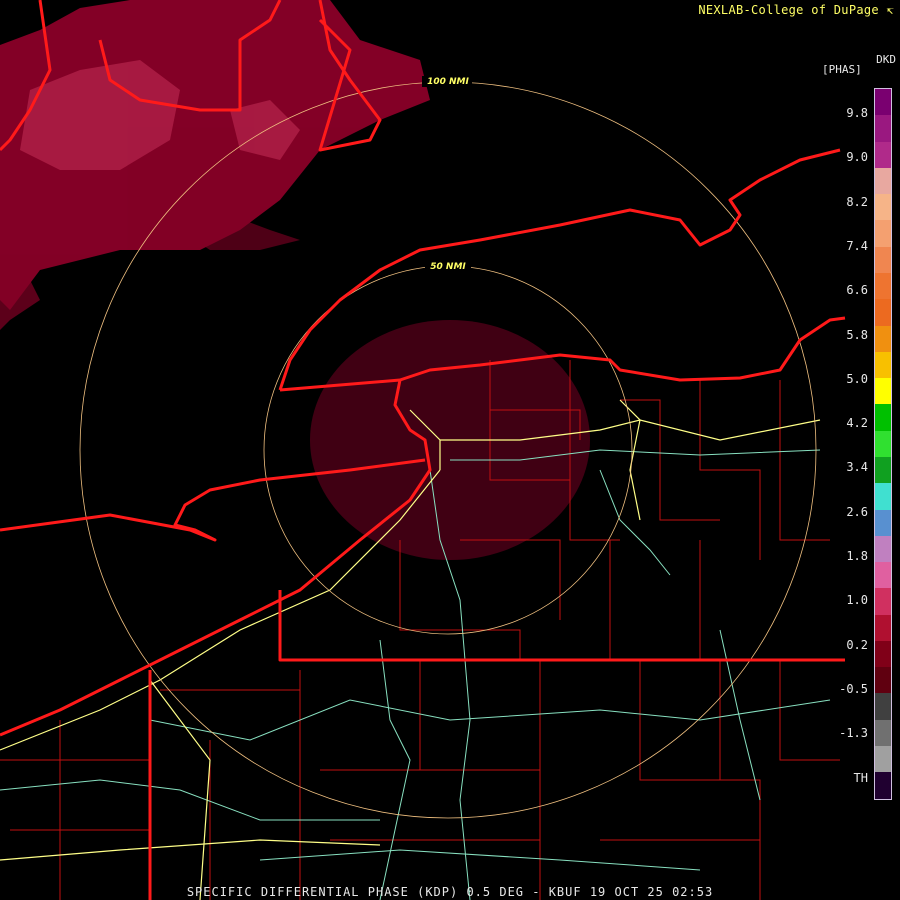 The width and height of the screenshot is (900, 900). Describe the element at coordinates (448, 82) in the screenshot. I see `ring-label-100: 100 NMI` at that location.